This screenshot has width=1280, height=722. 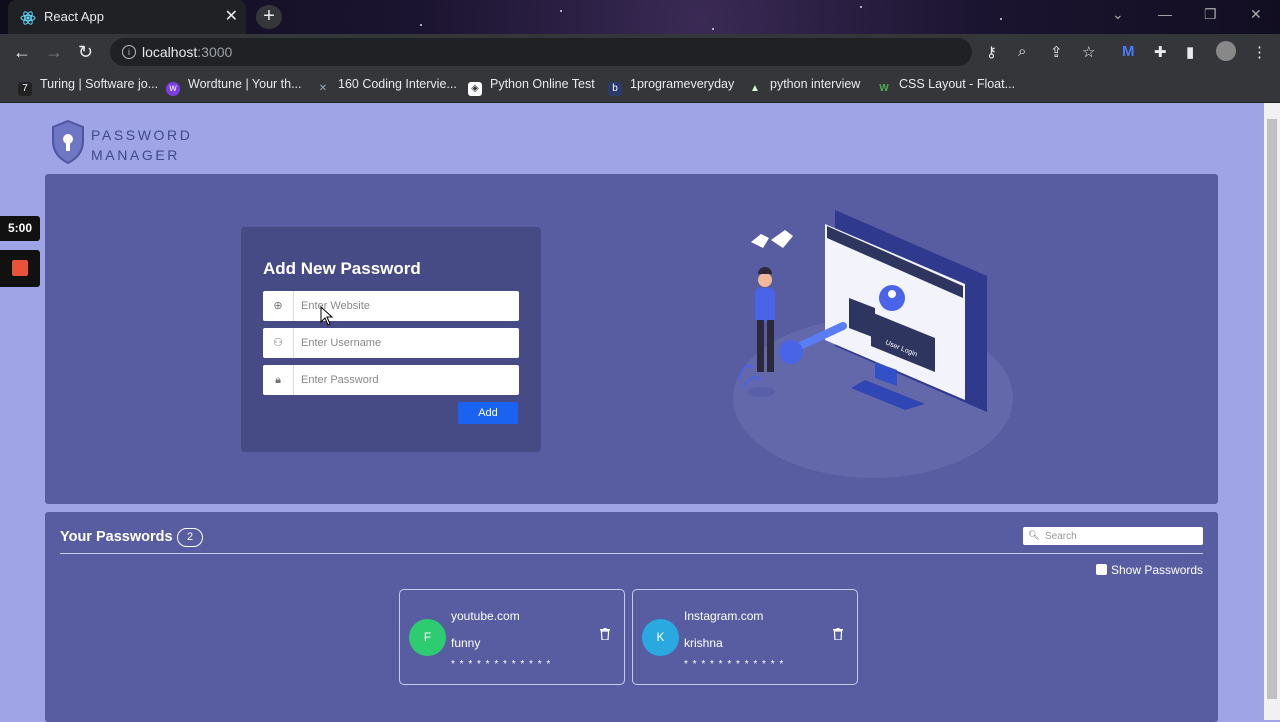 I want to click on user-icon: ⚇, so click(x=278, y=343).